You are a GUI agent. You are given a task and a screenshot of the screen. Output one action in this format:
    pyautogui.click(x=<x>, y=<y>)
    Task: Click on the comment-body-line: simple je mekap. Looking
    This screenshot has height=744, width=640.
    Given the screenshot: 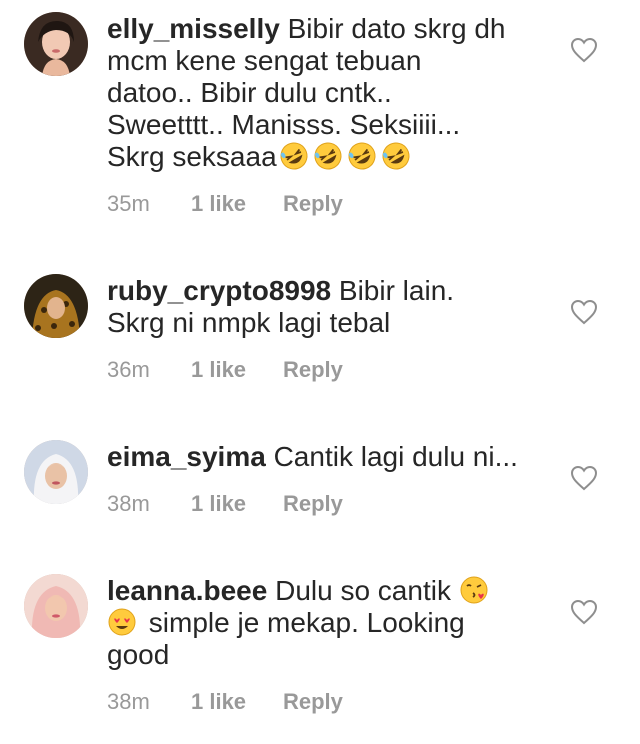 What is the action you would take?
    pyautogui.click(x=306, y=622)
    